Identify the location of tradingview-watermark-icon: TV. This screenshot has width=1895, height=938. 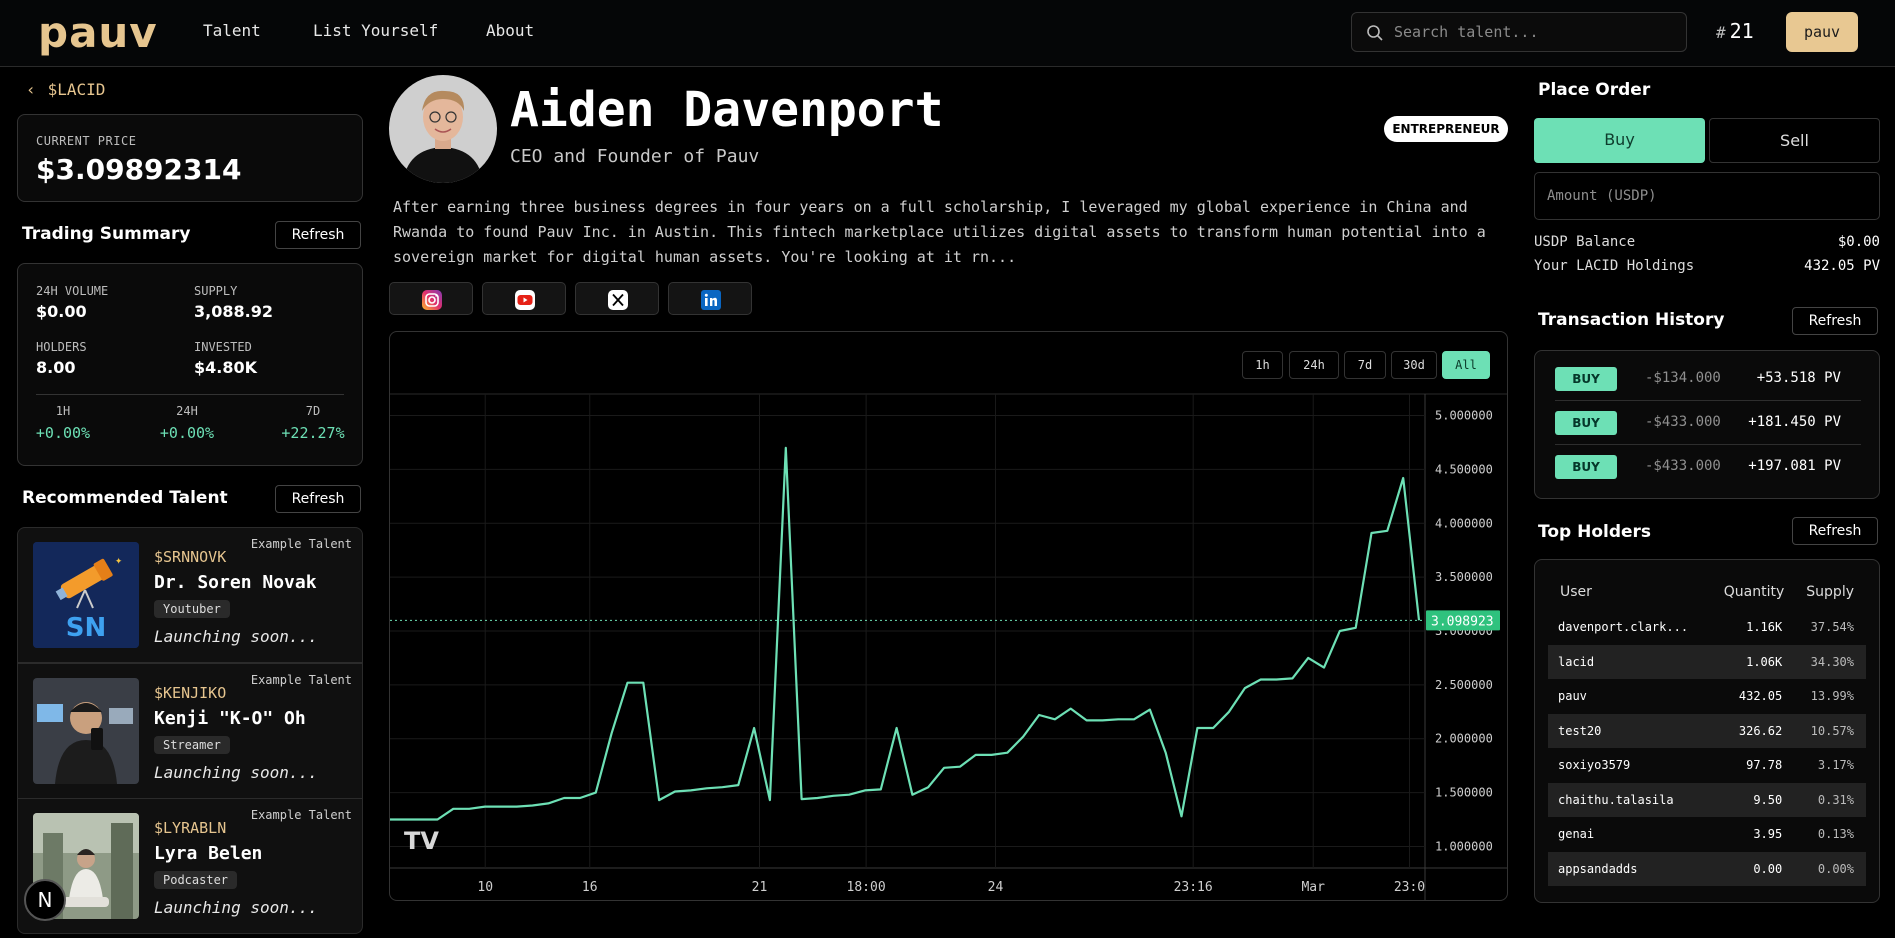
(421, 841).